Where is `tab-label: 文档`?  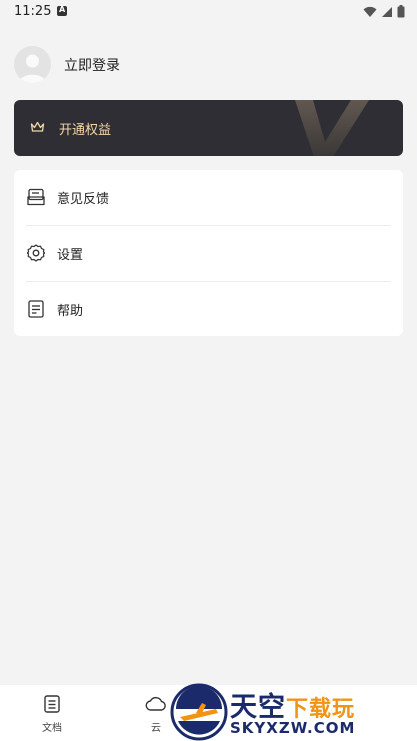 tab-label: 文档 is located at coordinates (52, 728).